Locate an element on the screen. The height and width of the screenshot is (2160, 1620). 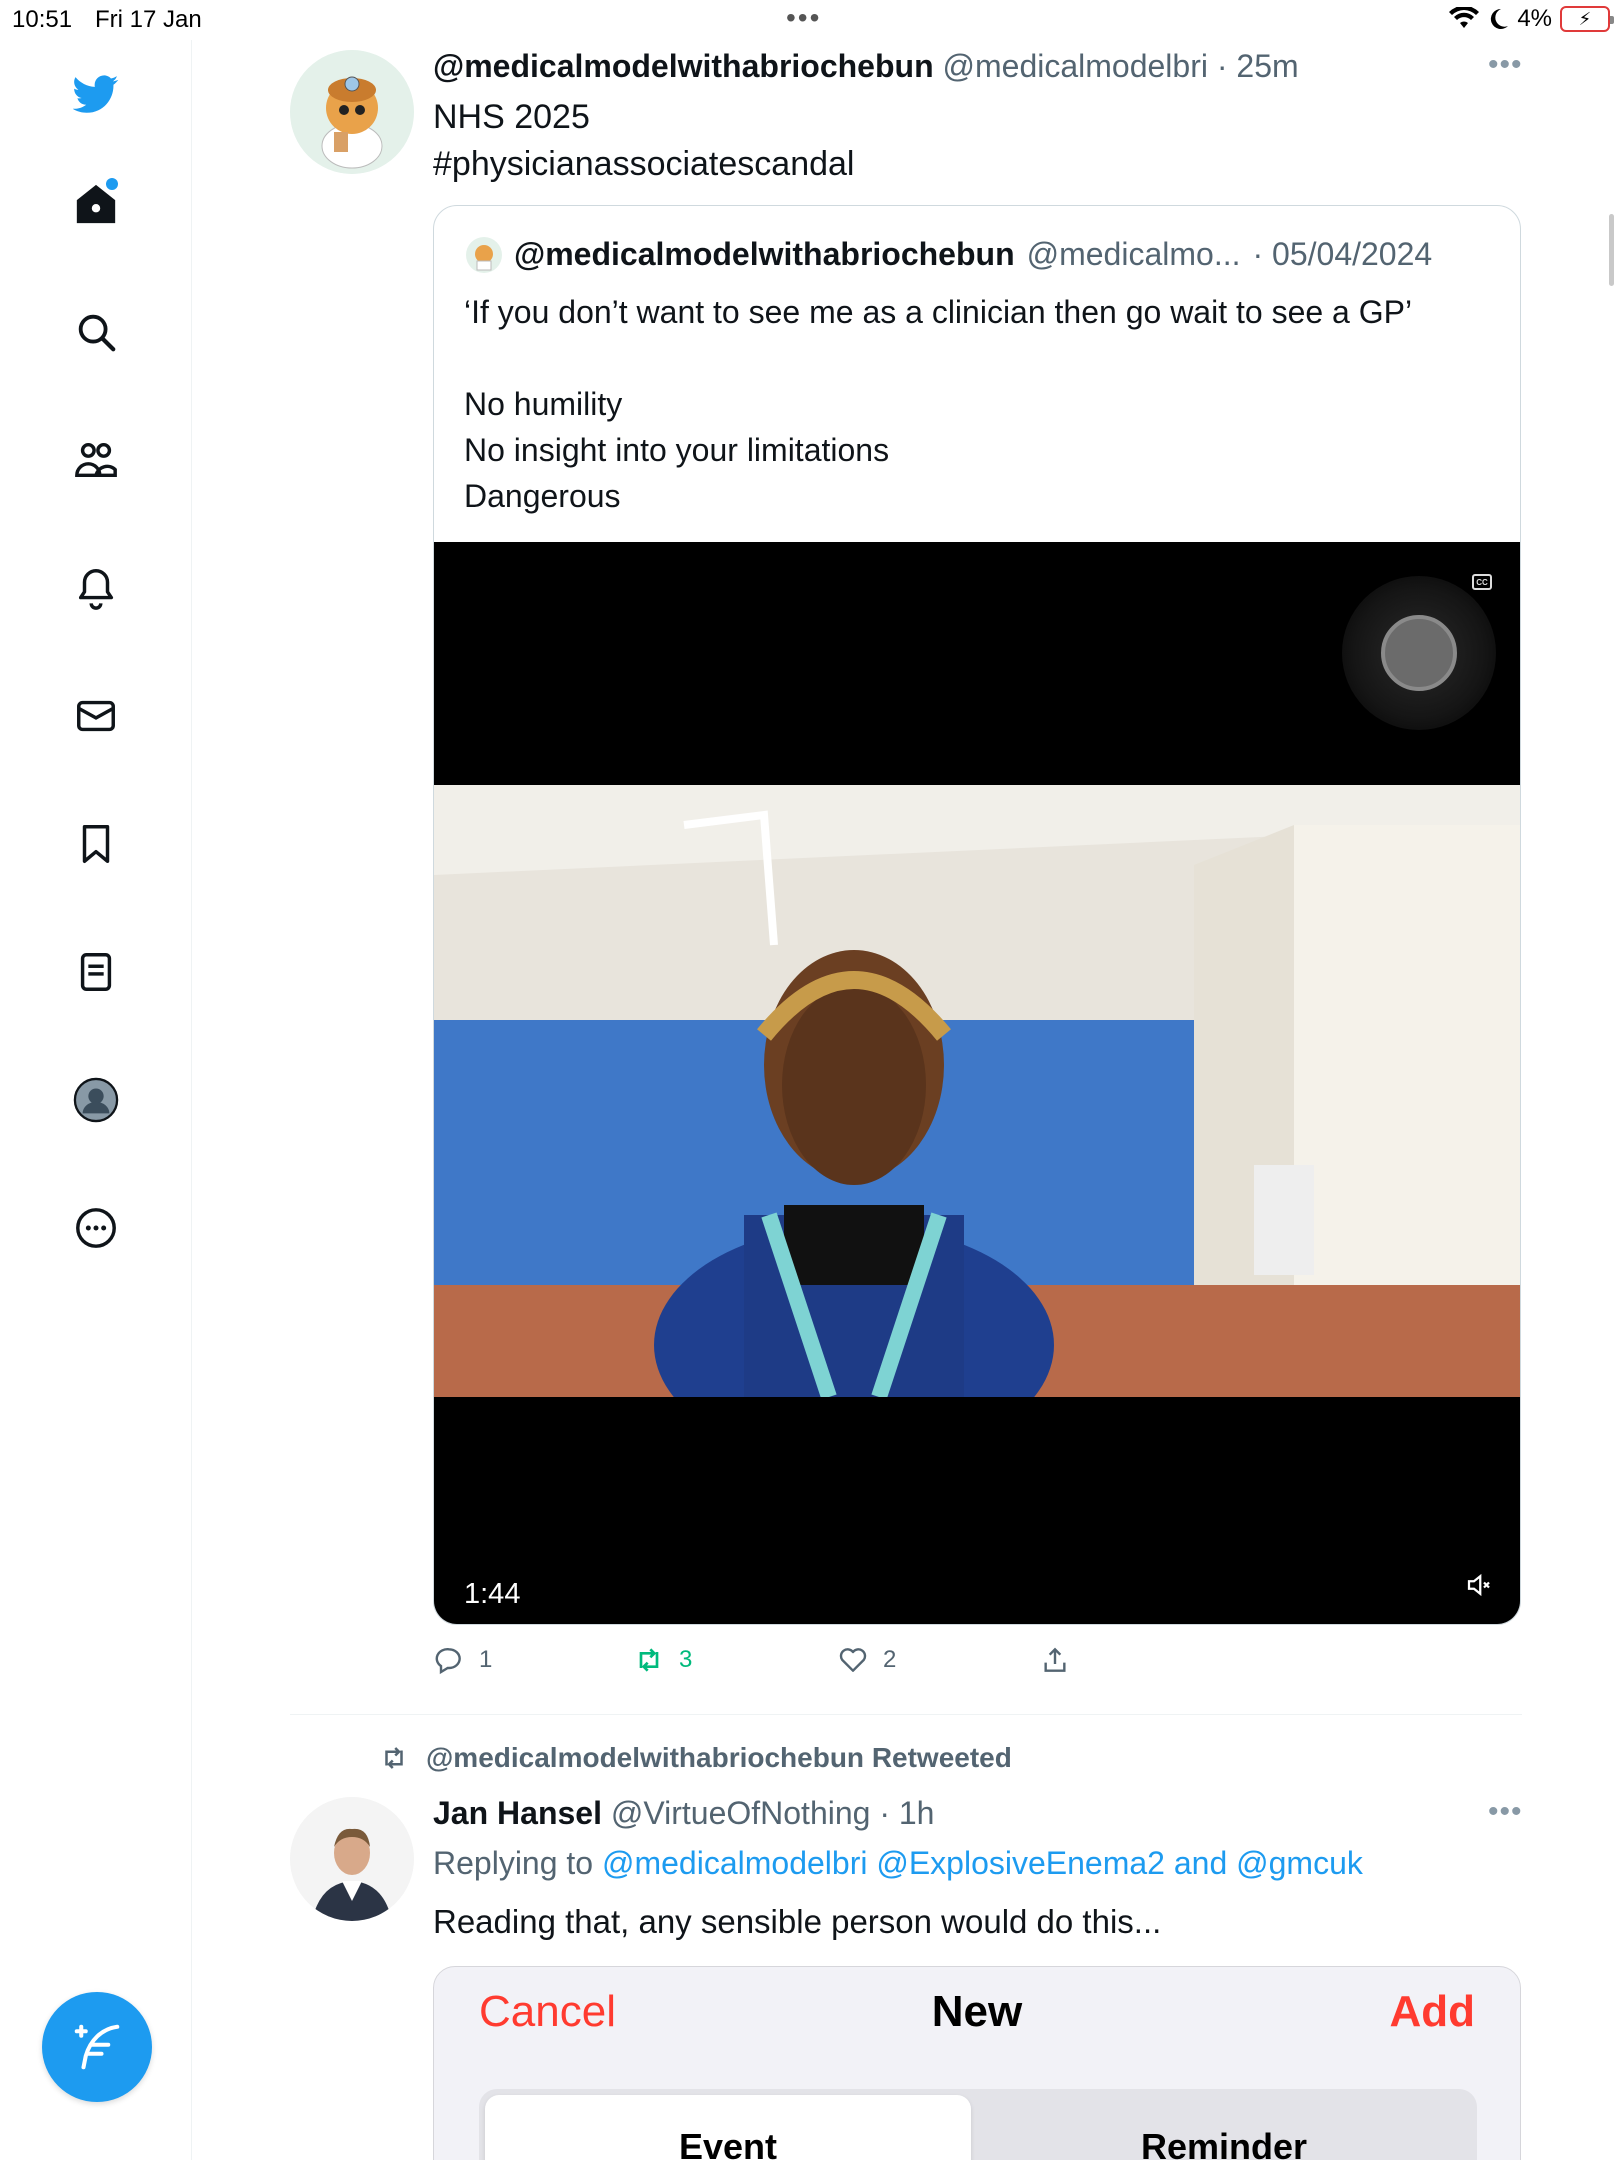
sidebar-item-bookmarks is located at coordinates (96, 844).